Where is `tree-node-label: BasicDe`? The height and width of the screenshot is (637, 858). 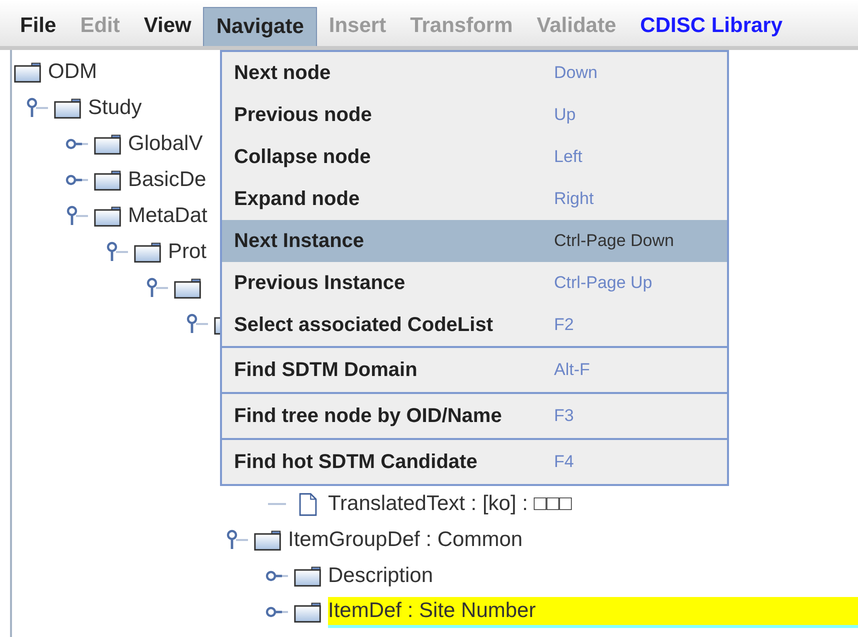
tree-node-label: BasicDe is located at coordinates (167, 180).